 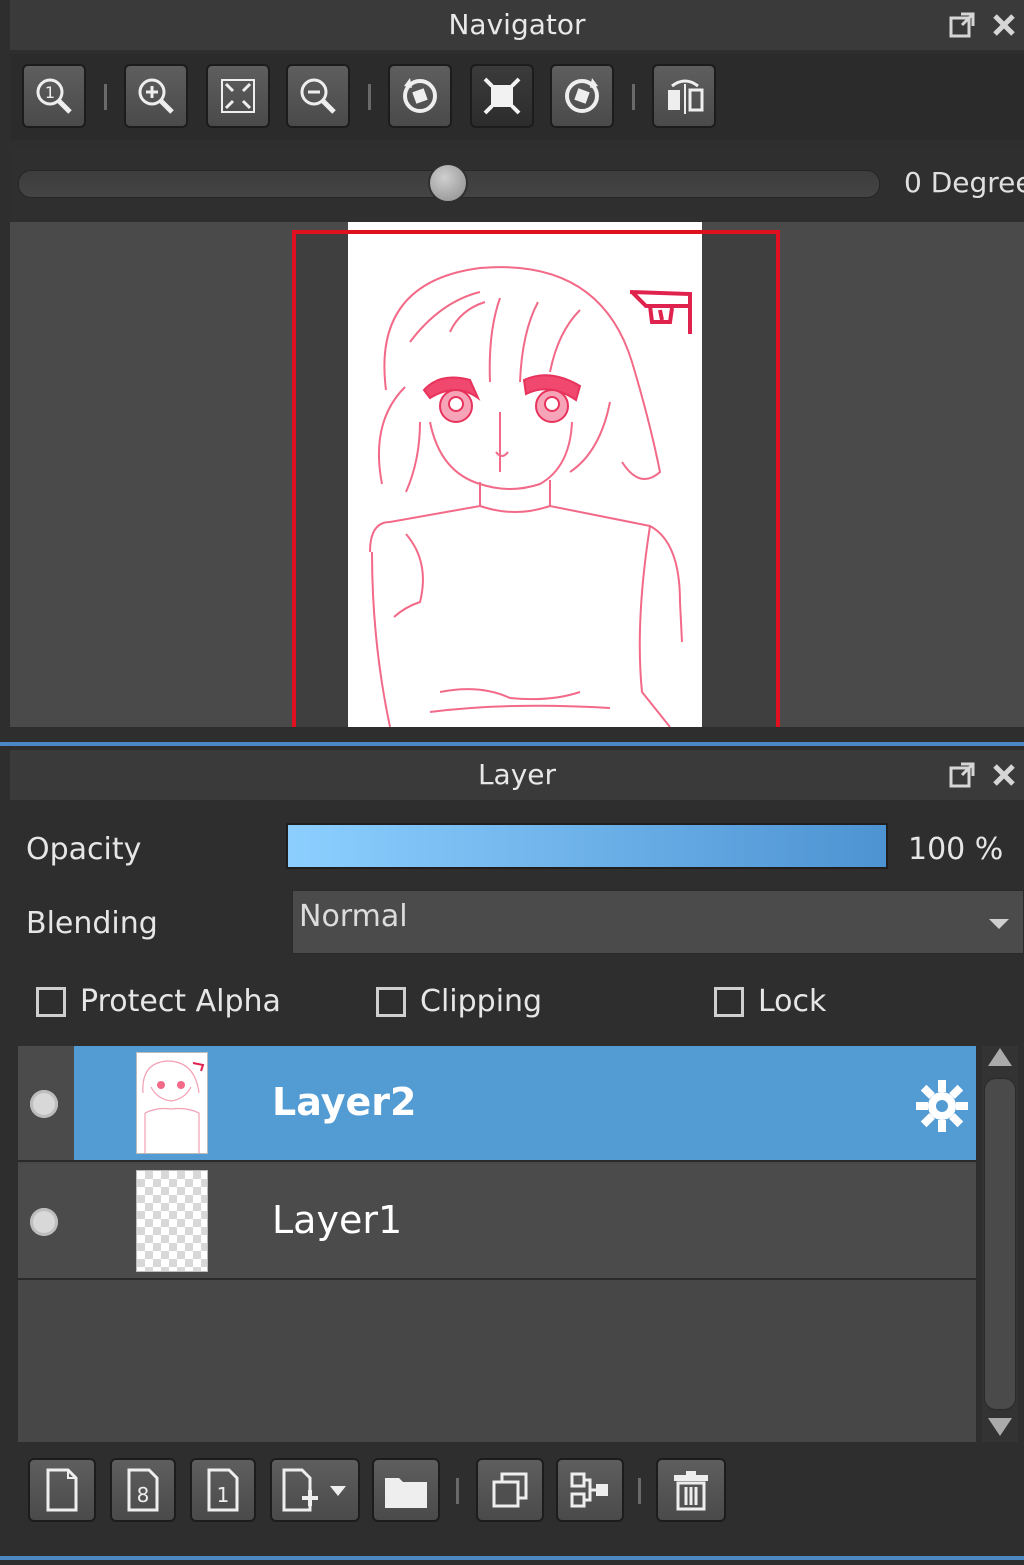 I want to click on add-layer-dropdown-button, so click(x=315, y=1490).